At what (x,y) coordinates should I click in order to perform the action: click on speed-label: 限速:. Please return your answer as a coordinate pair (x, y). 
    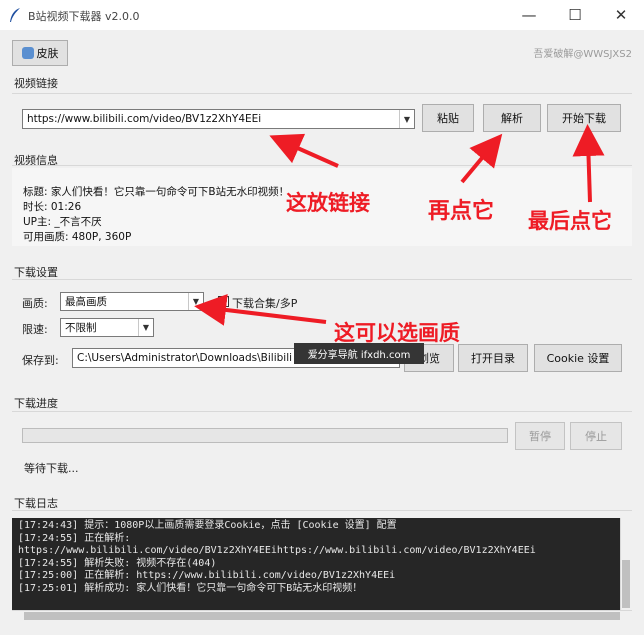
    Looking at the image, I should click on (35, 329).